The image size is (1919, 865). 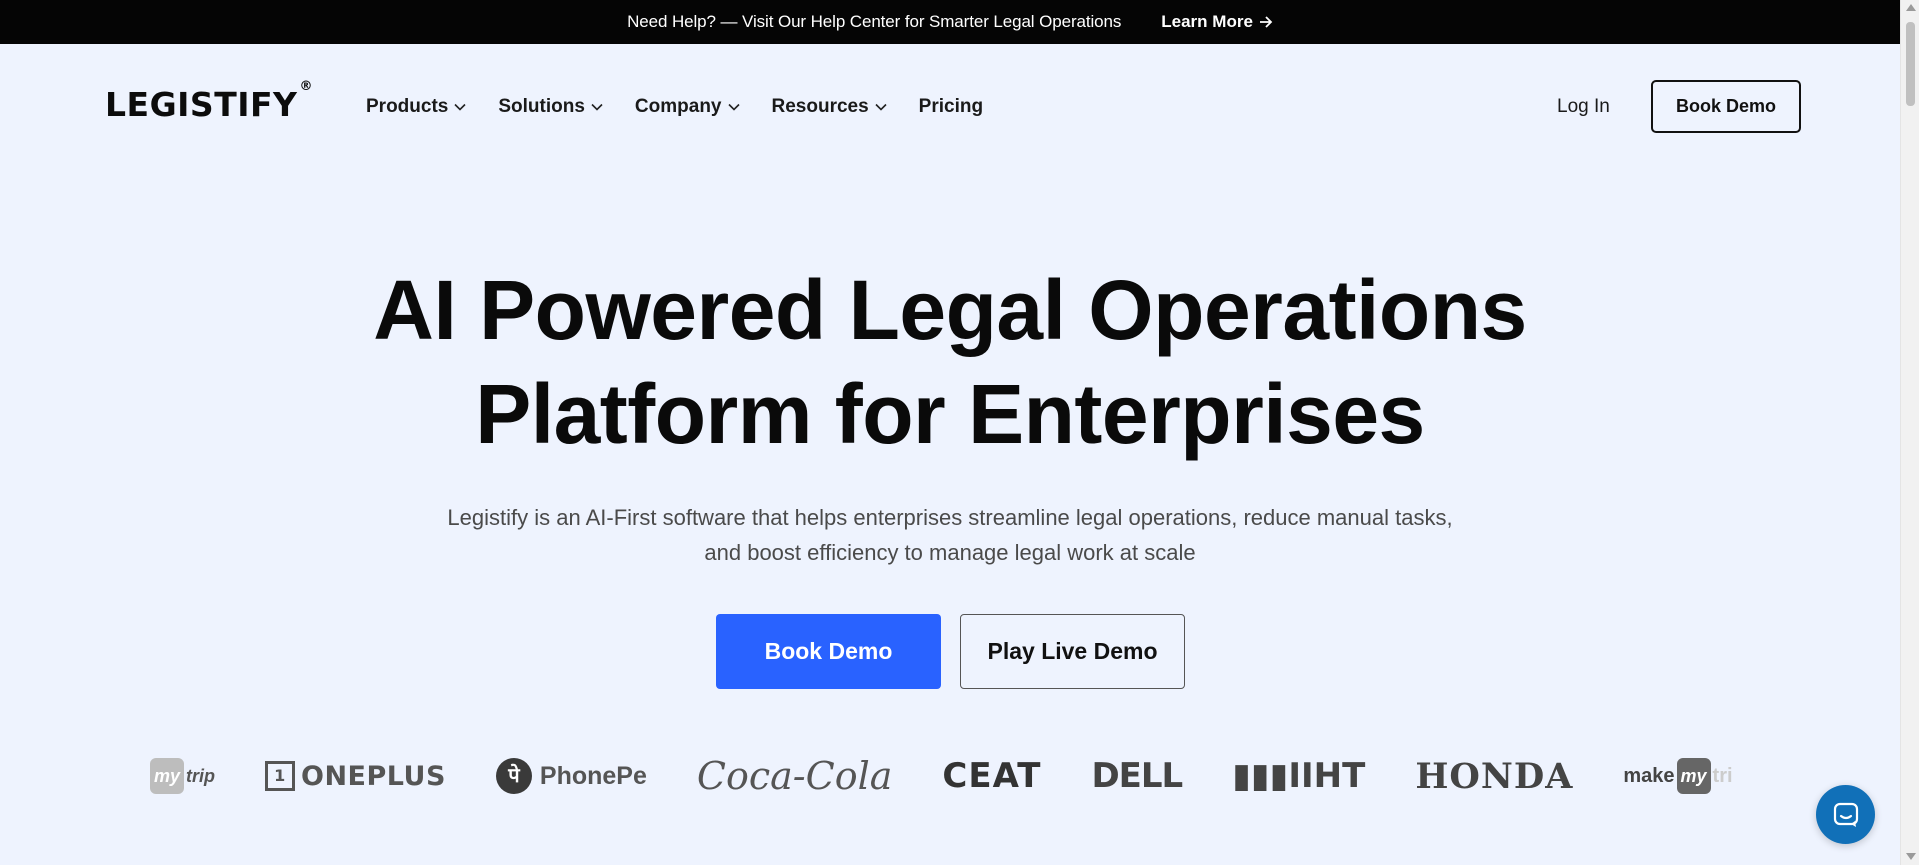 I want to click on logo-iiht: ▮▮▮ IIHT, so click(x=1299, y=776).